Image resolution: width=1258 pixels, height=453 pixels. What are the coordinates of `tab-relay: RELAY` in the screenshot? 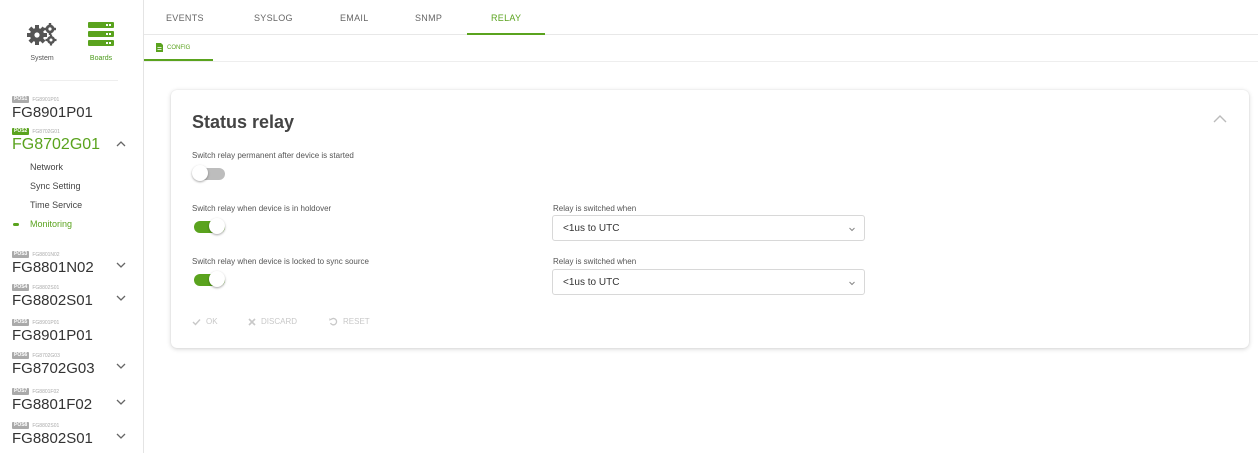 It's located at (506, 18).